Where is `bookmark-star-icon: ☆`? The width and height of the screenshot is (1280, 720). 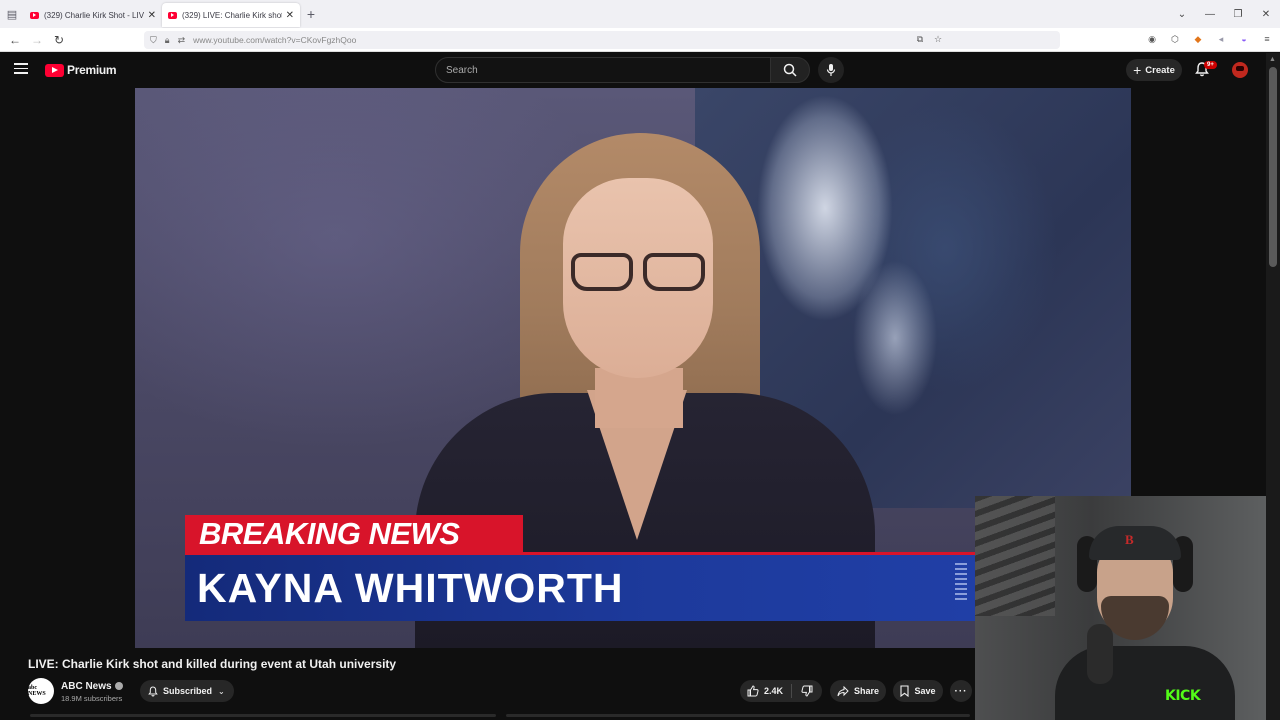 bookmark-star-icon: ☆ is located at coordinates (938, 39).